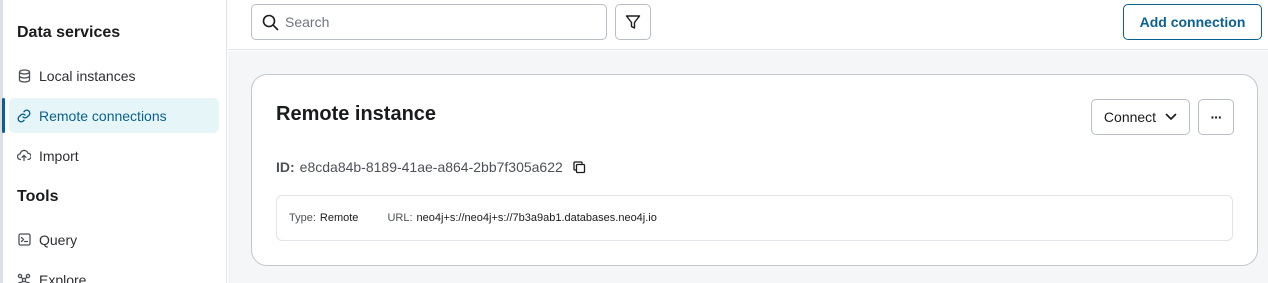 Image resolution: width=1268 pixels, height=283 pixels. What do you see at coordinates (24, 278) in the screenshot?
I see `graph-icon` at bounding box center [24, 278].